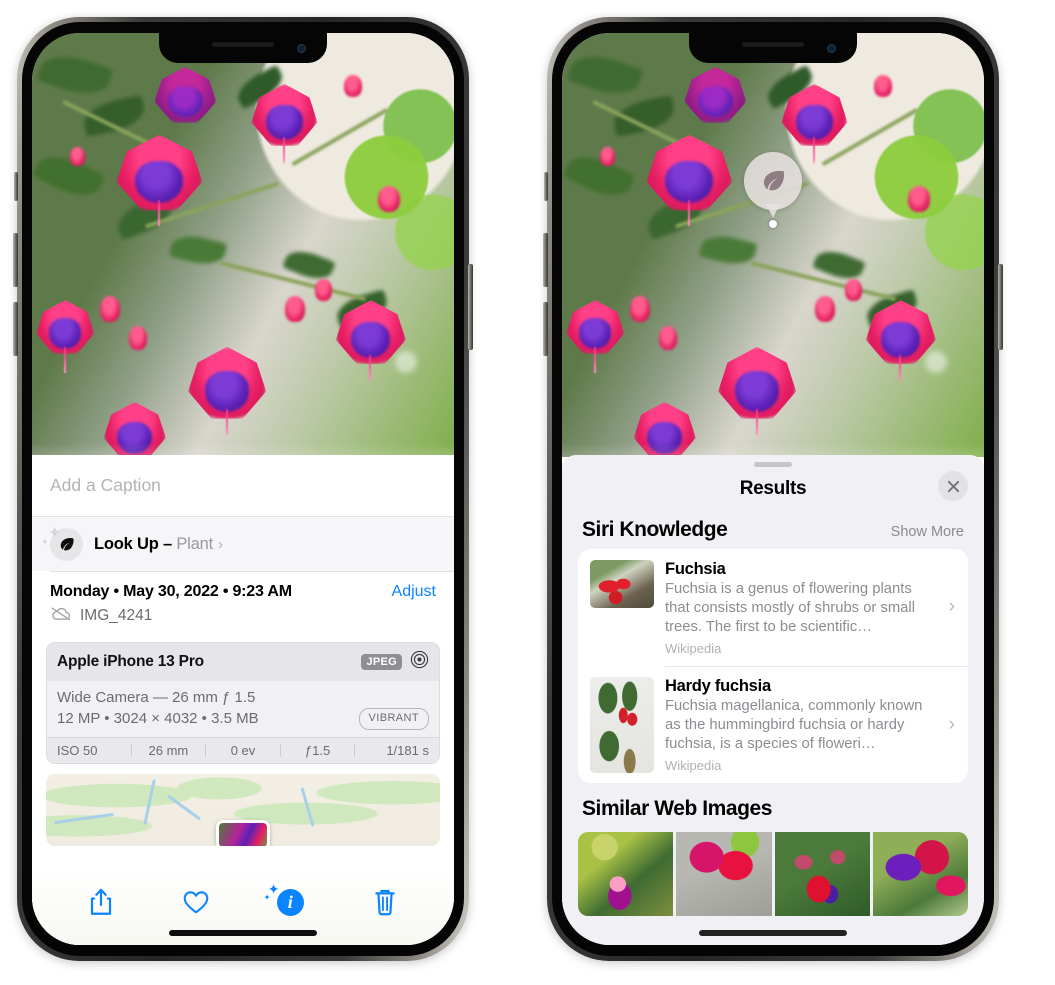  Describe the element at coordinates (158, 719) in the screenshot. I see `camera-spec-line: 12 MP • 3024 × 4032 • 3.5 MB` at that location.